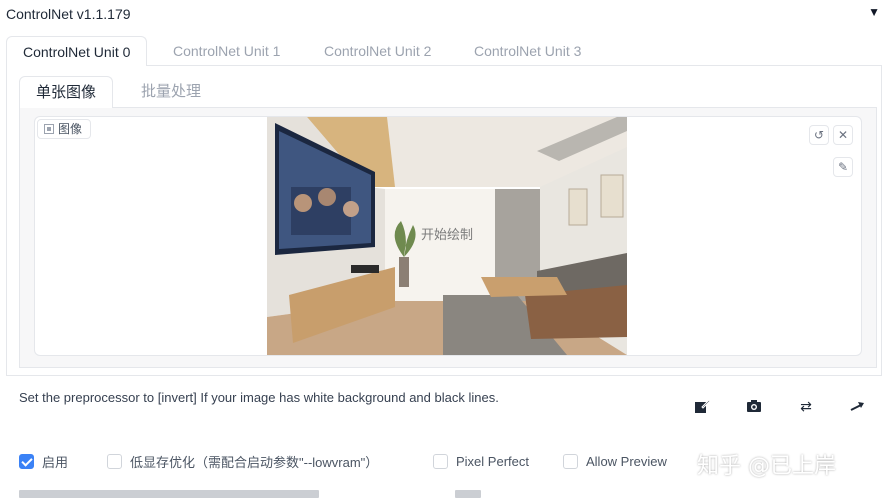 Image resolution: width=882 pixels, height=498 pixels. I want to click on allow-preview-checkbox, so click(570, 461).